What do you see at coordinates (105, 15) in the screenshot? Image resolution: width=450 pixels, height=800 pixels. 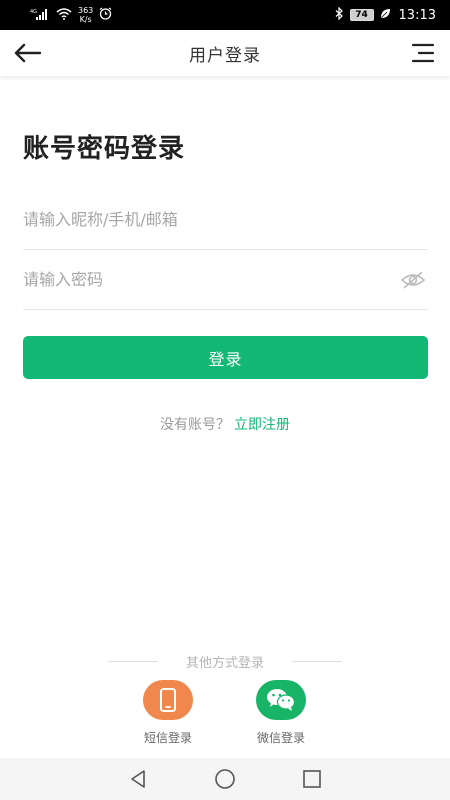 I see `alarm-icon` at bounding box center [105, 15].